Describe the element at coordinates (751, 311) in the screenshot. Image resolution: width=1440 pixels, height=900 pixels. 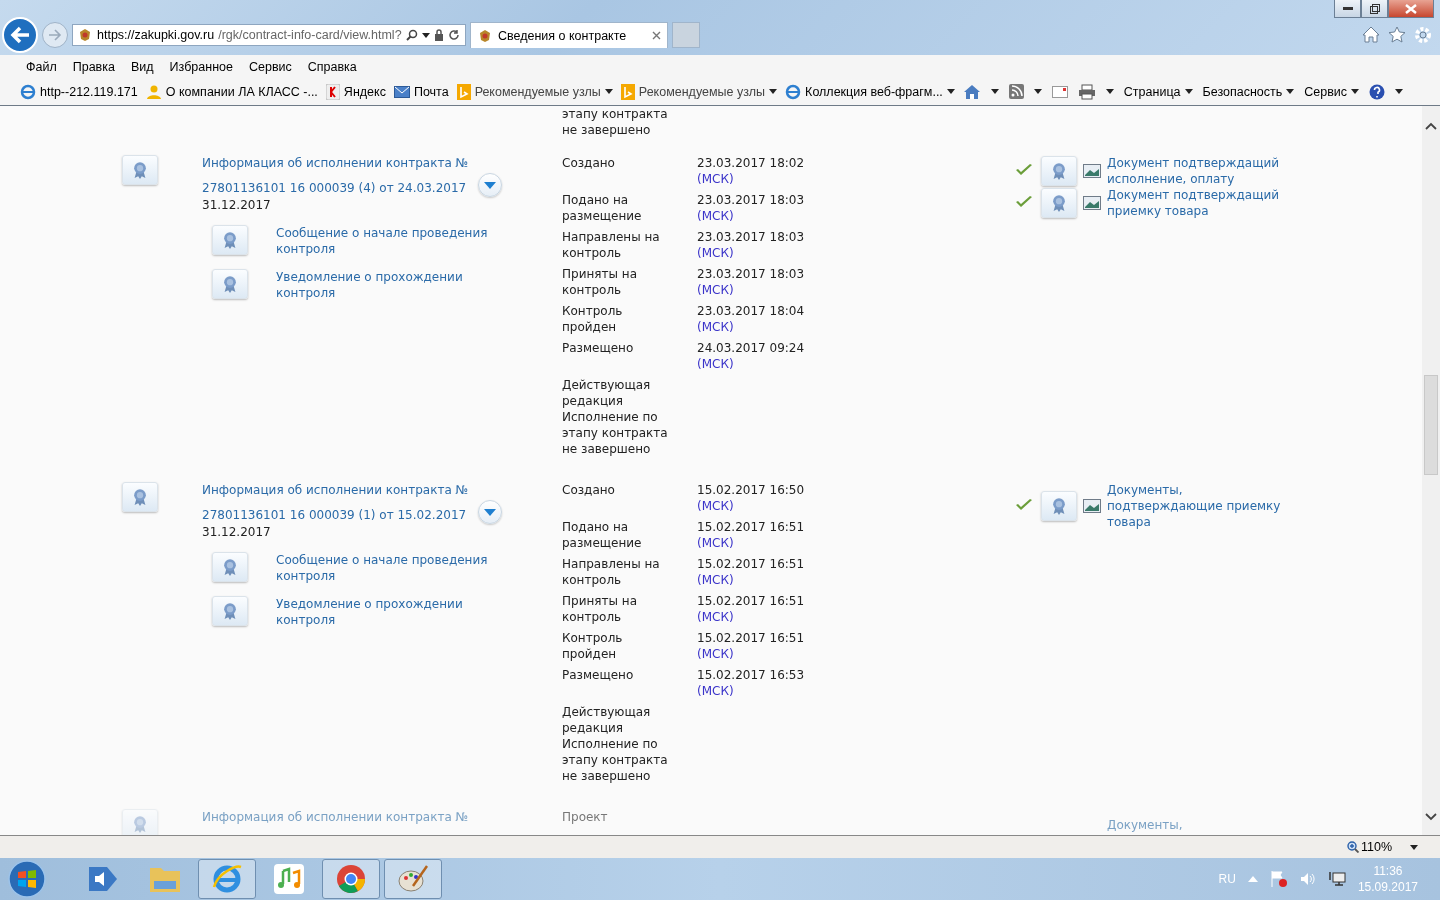
I see `event-time: 23.03.2017 18:04` at that location.